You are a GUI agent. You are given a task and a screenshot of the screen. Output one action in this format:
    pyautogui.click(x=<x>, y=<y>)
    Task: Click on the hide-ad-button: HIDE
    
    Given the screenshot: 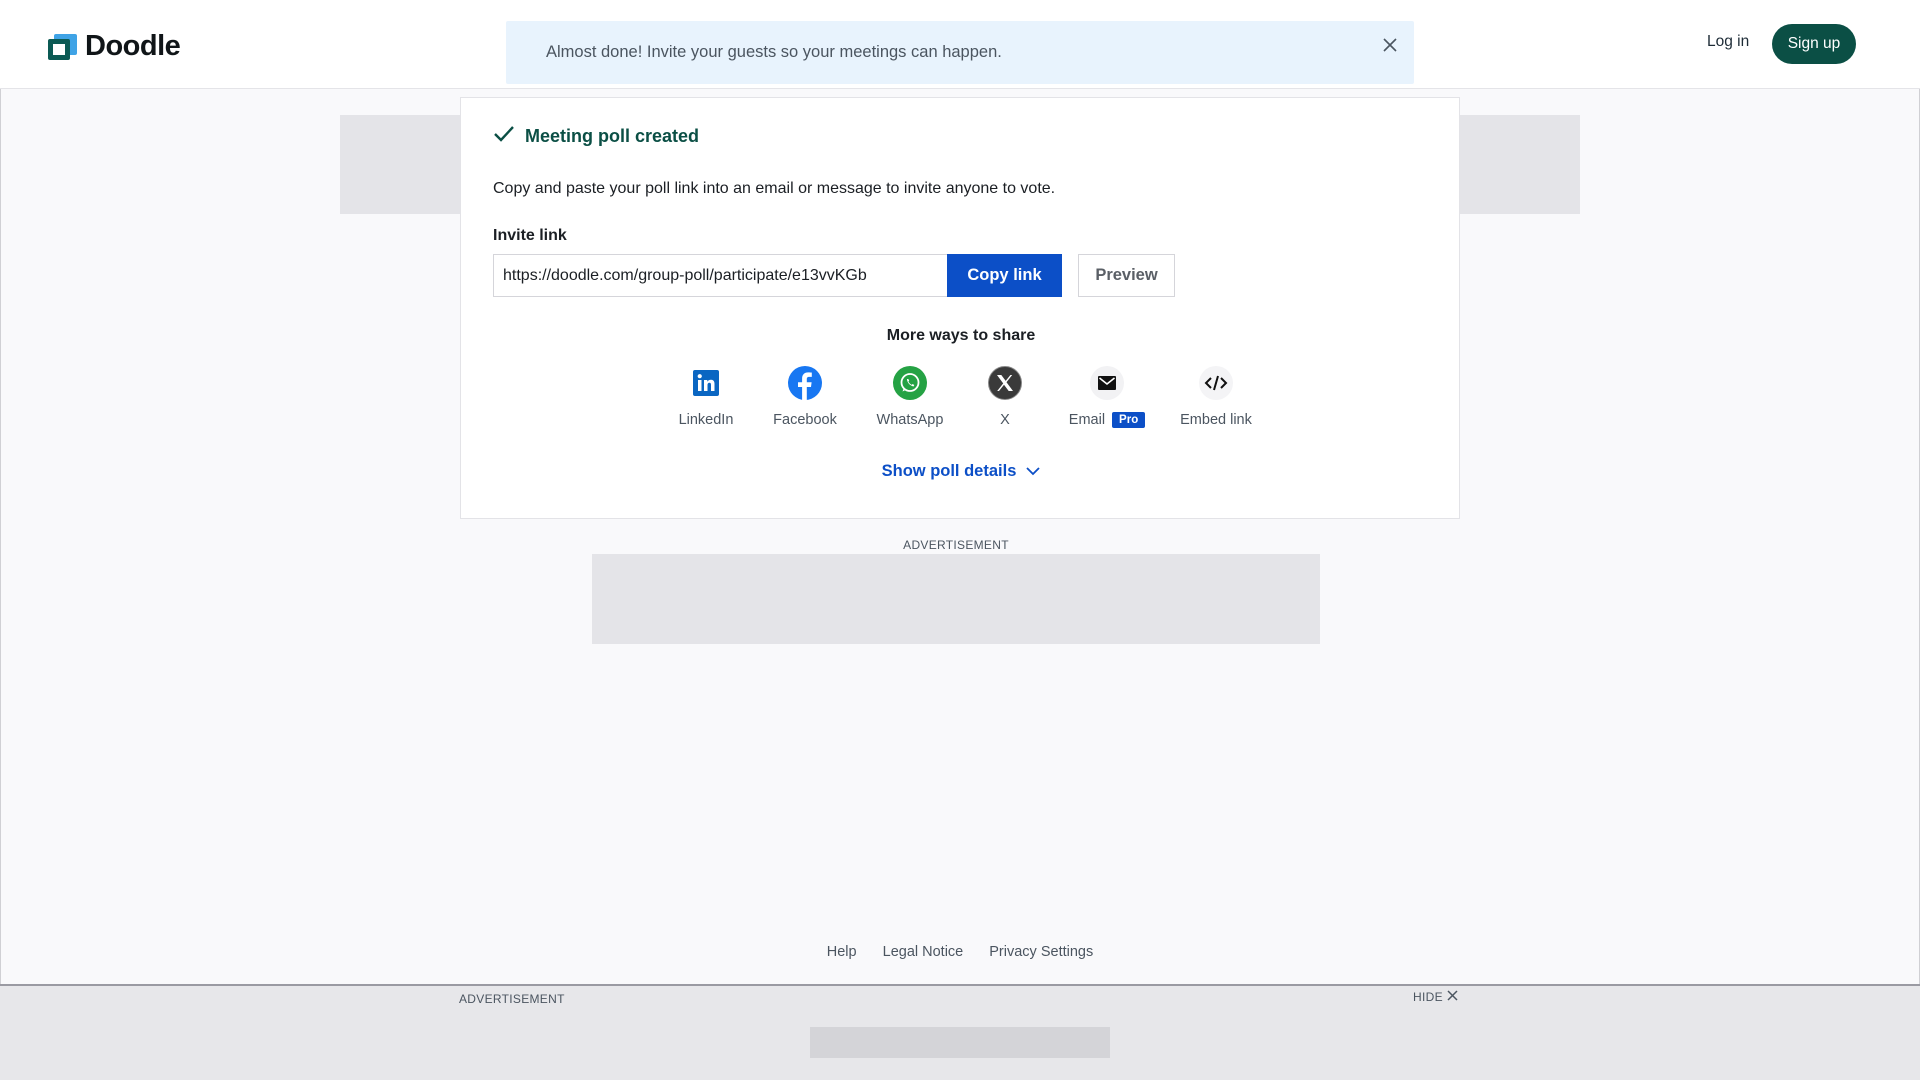 What is the action you would take?
    pyautogui.click(x=1435, y=997)
    